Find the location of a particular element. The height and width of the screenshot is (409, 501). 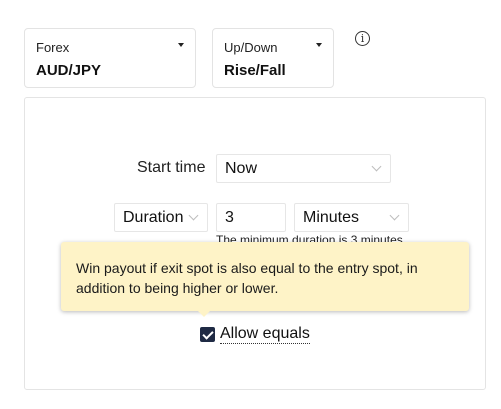

market-category-label: Forex is located at coordinates (53, 47).